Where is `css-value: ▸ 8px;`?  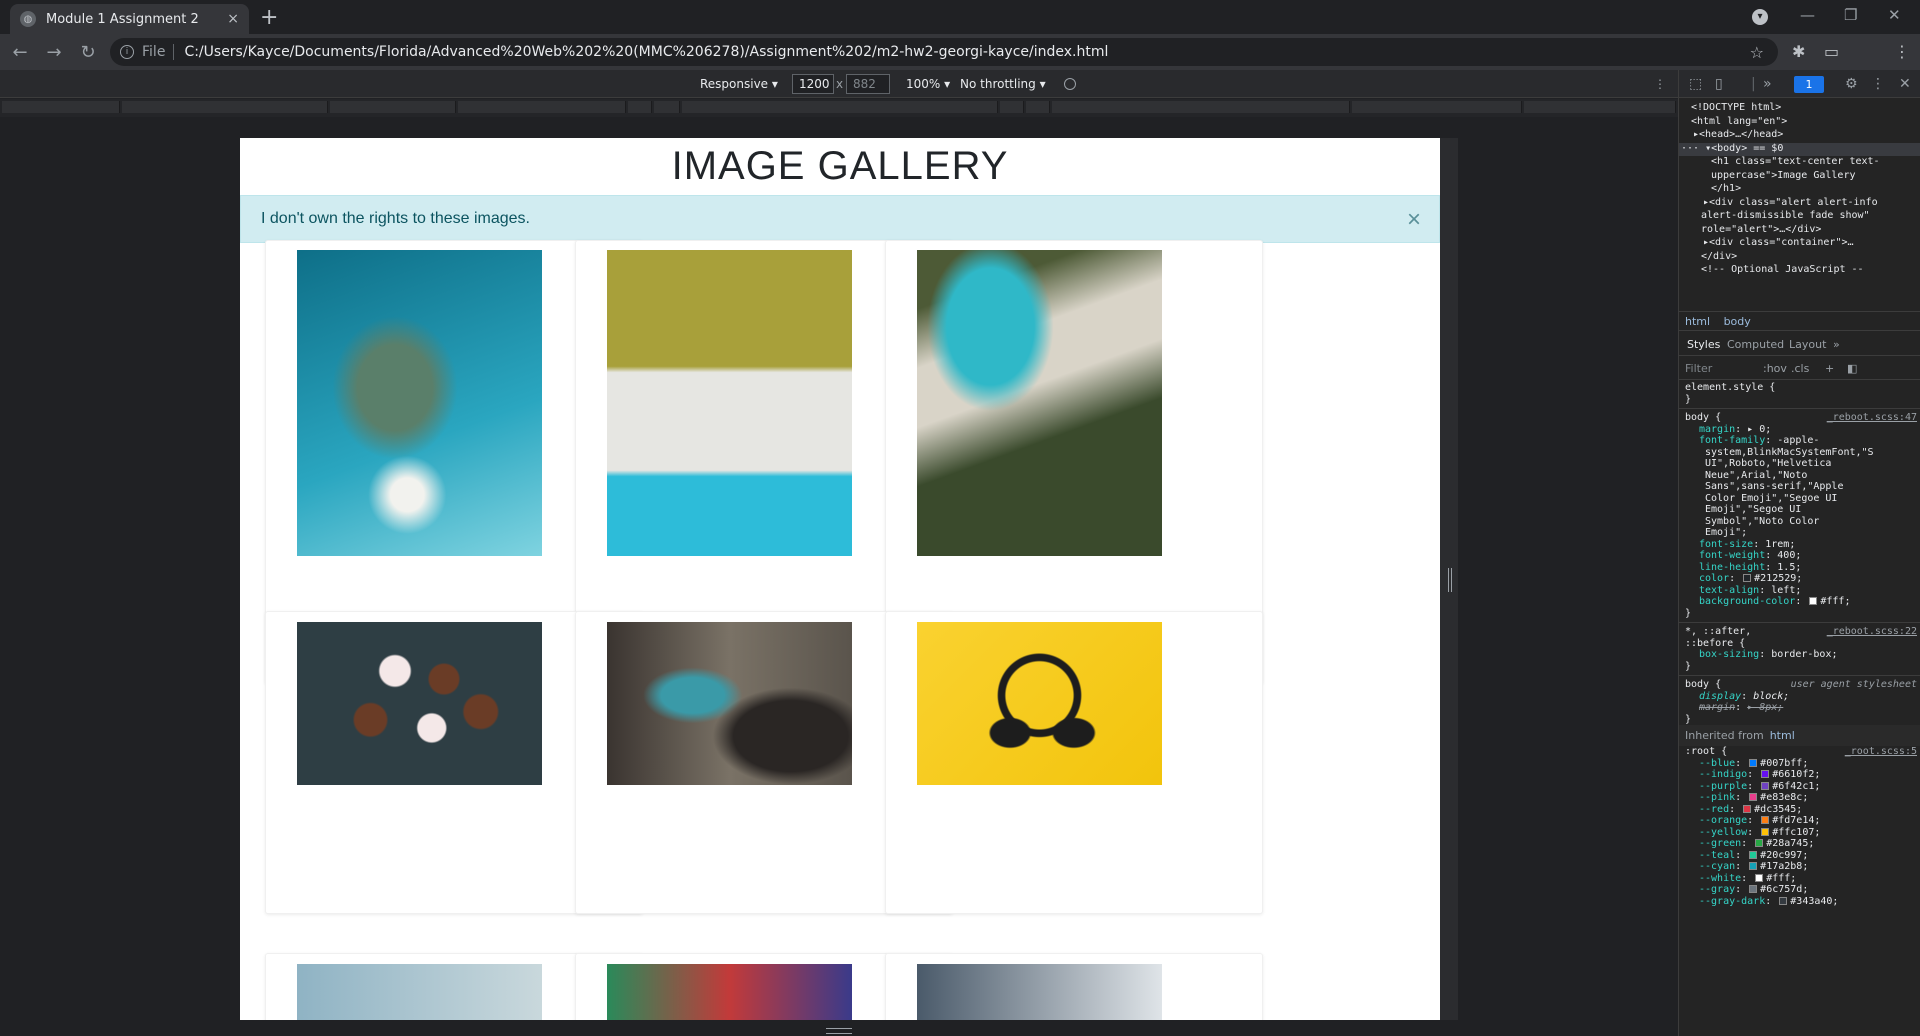 css-value: ▸ 8px; is located at coordinates (1765, 707).